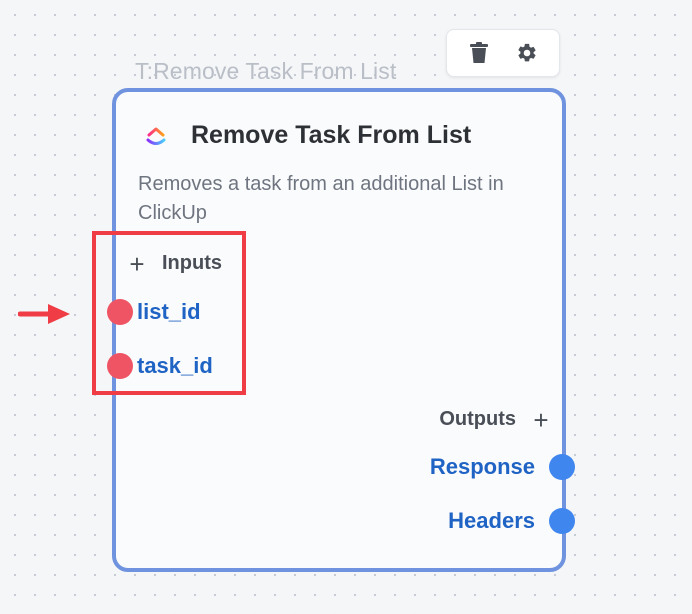  I want to click on node-settings-button, so click(527, 53).